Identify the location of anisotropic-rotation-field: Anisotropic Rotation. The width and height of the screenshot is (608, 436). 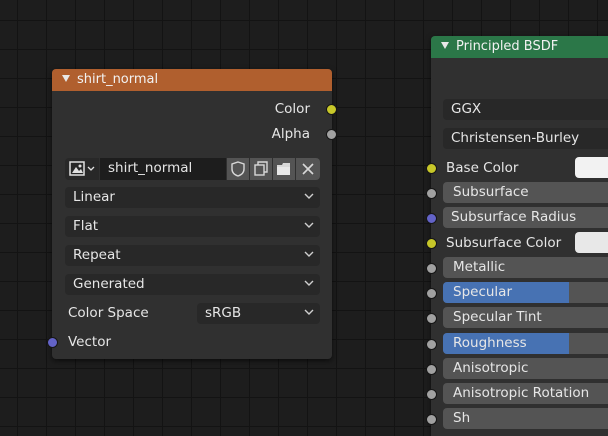
(525, 393).